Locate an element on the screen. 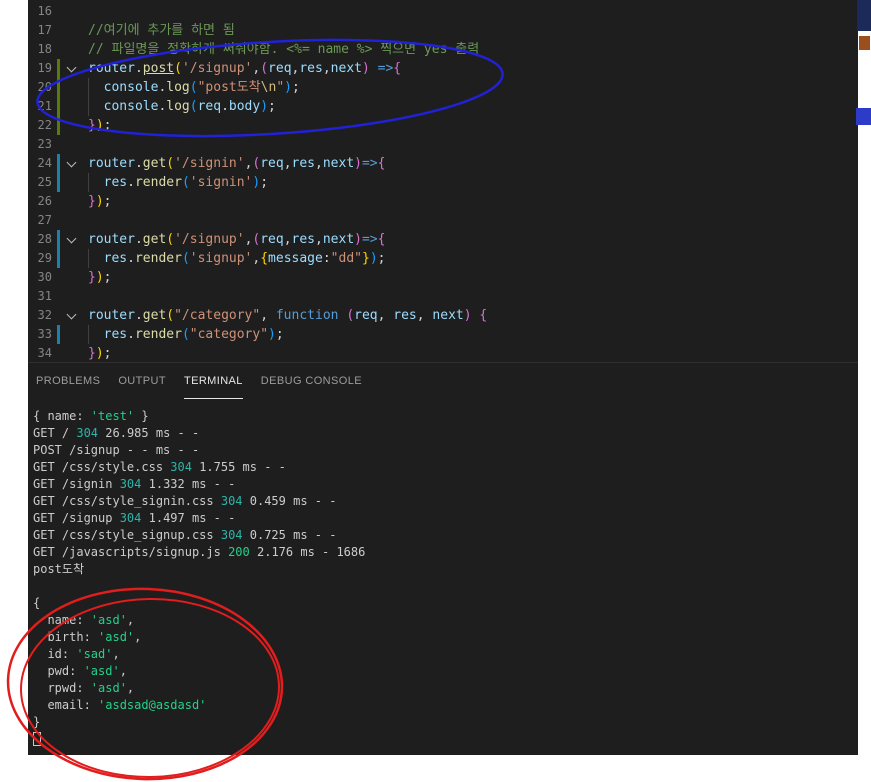 The image size is (871, 782). panel-tab-bar: PROBLEMS OUTPUT TERMINAL DEBUG CONSOLE is located at coordinates (443, 381).